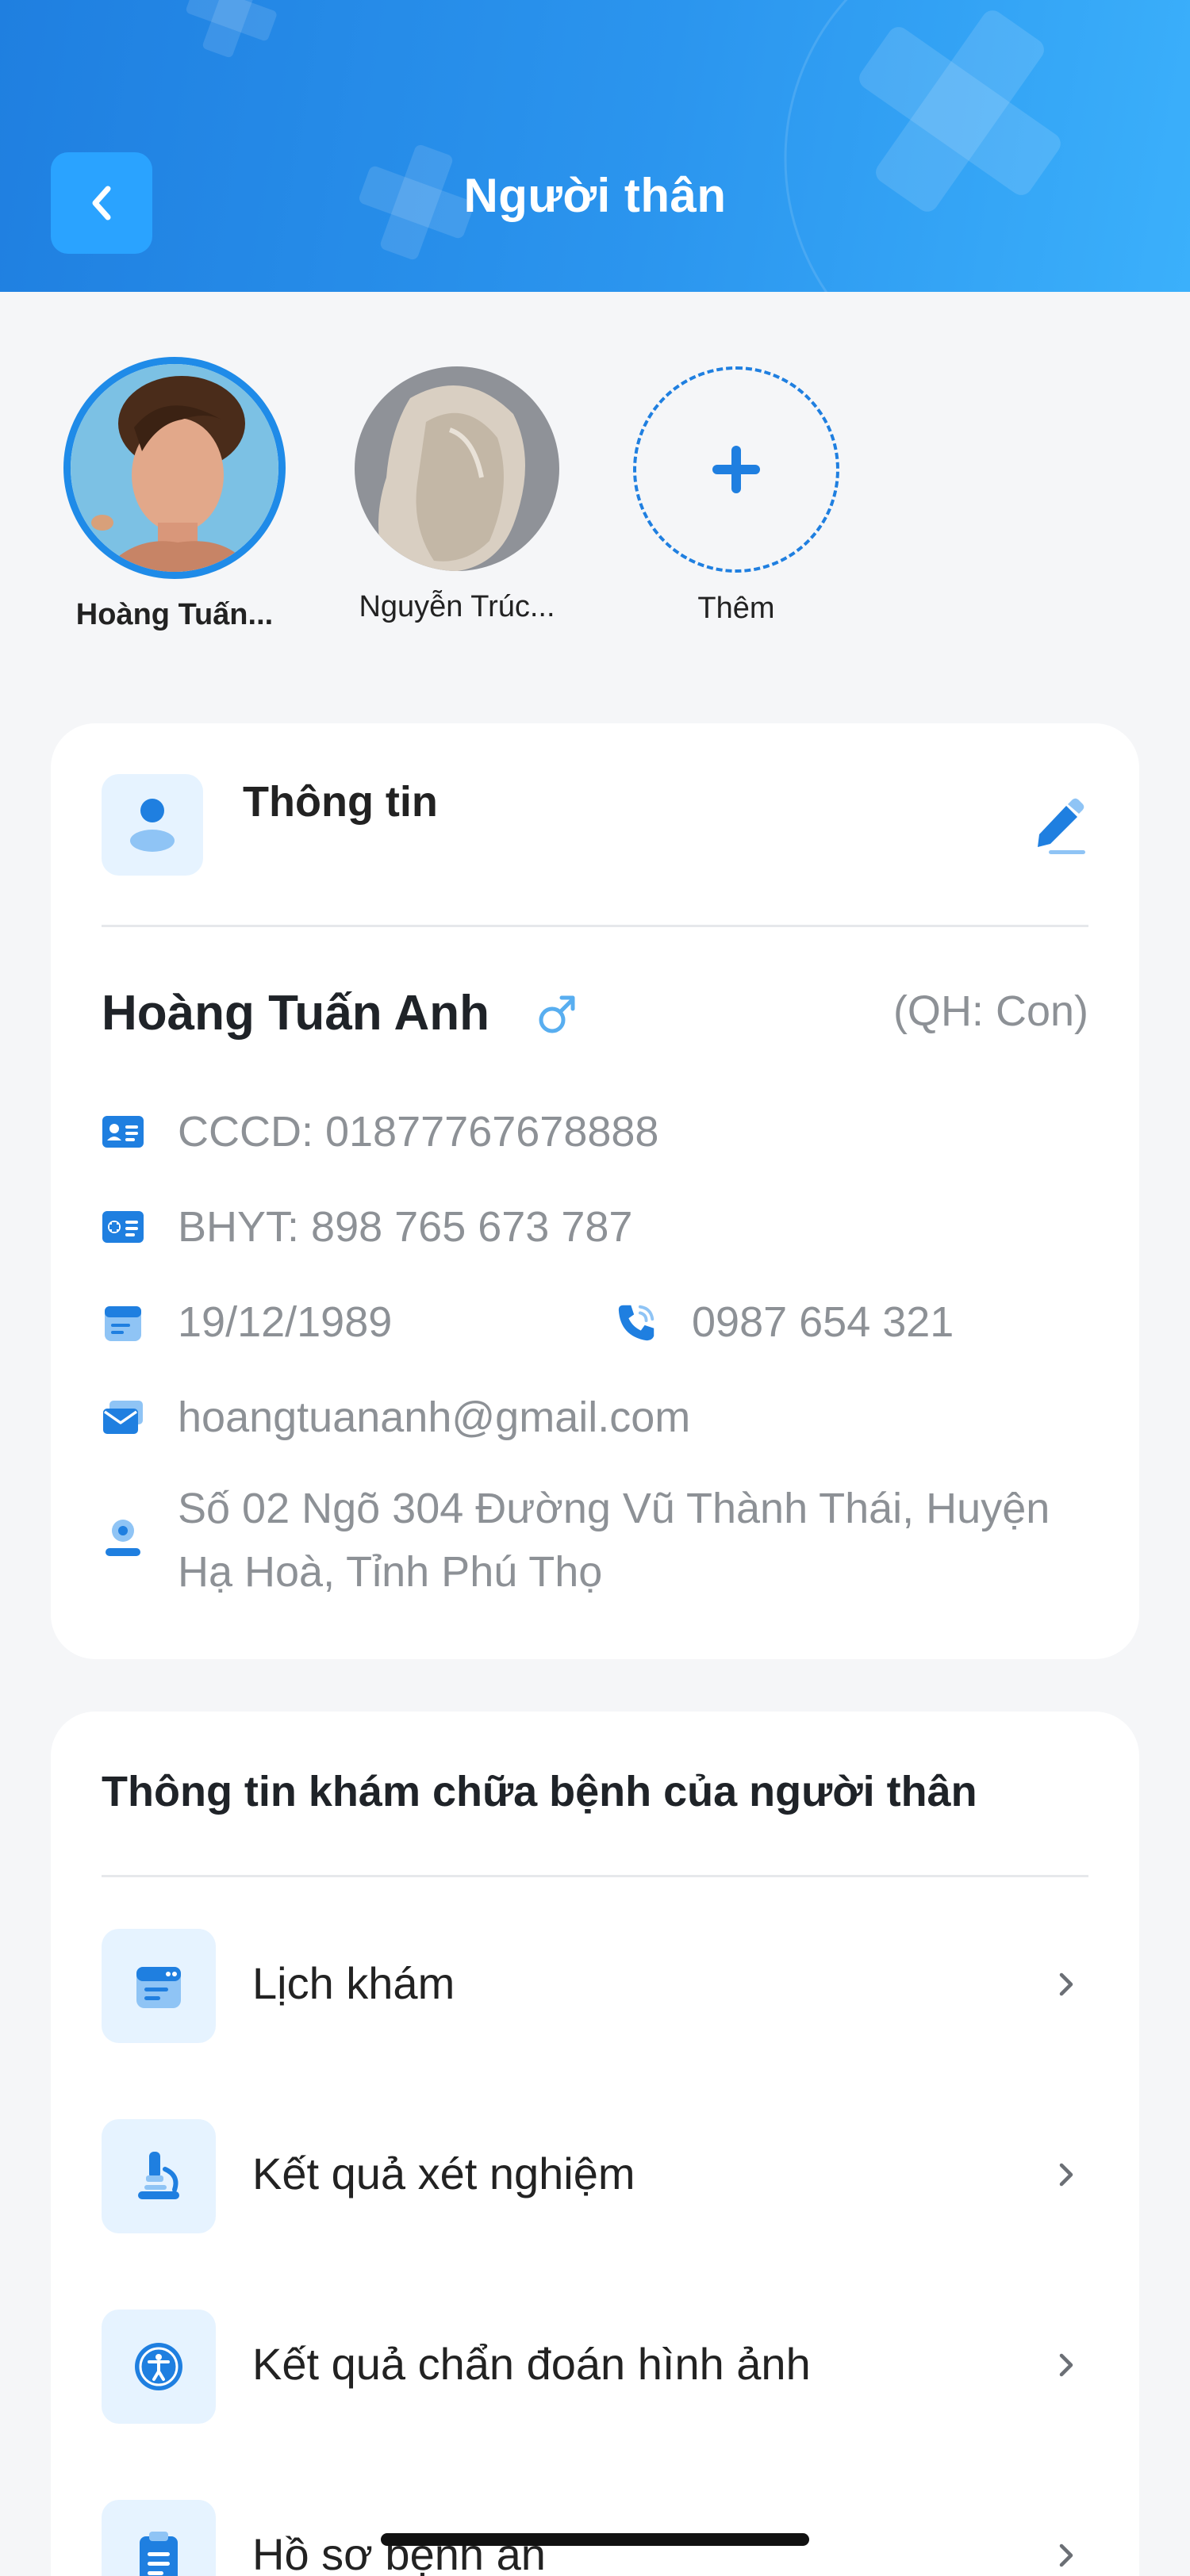 The height and width of the screenshot is (2576, 1190). What do you see at coordinates (123, 1538) in the screenshot?
I see `location-icon` at bounding box center [123, 1538].